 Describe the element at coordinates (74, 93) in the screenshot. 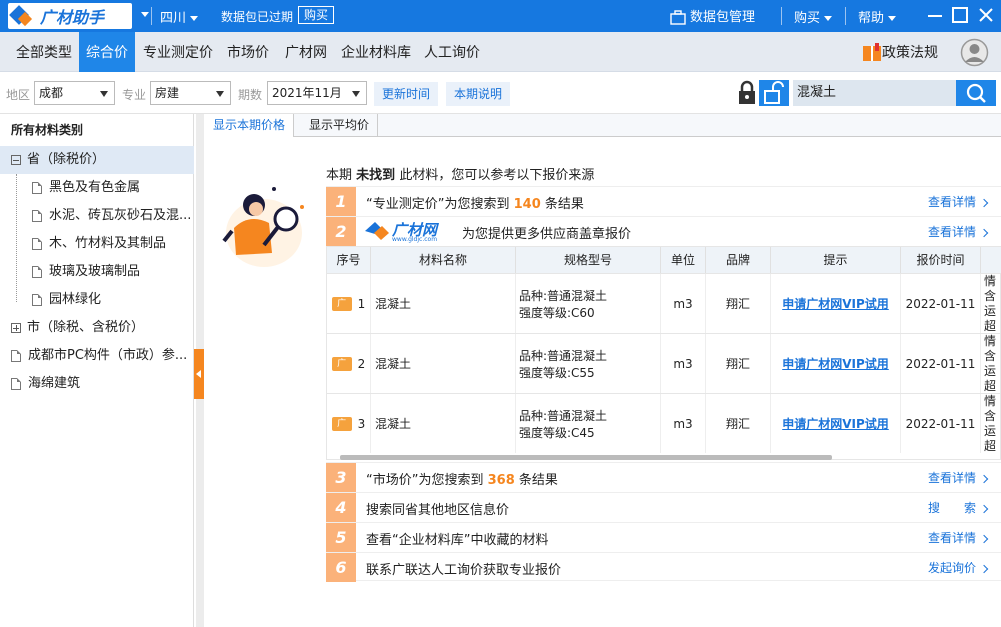

I see `region-select: 成都` at that location.